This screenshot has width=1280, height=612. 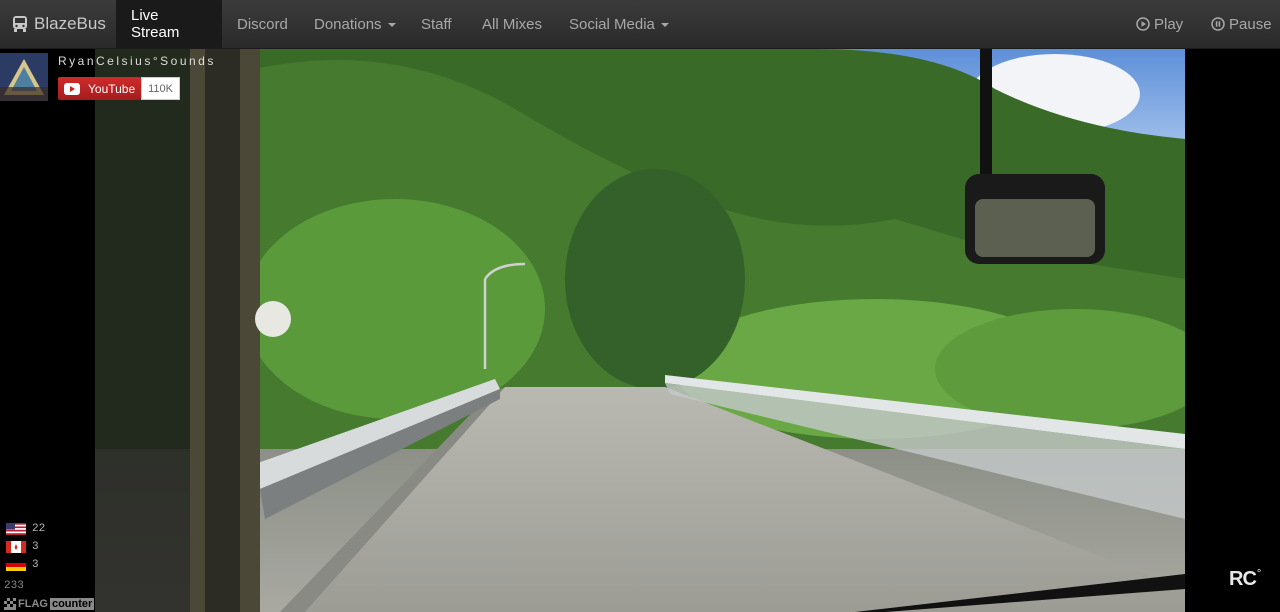 I want to click on pause-button: Pause, so click(x=1238, y=24).